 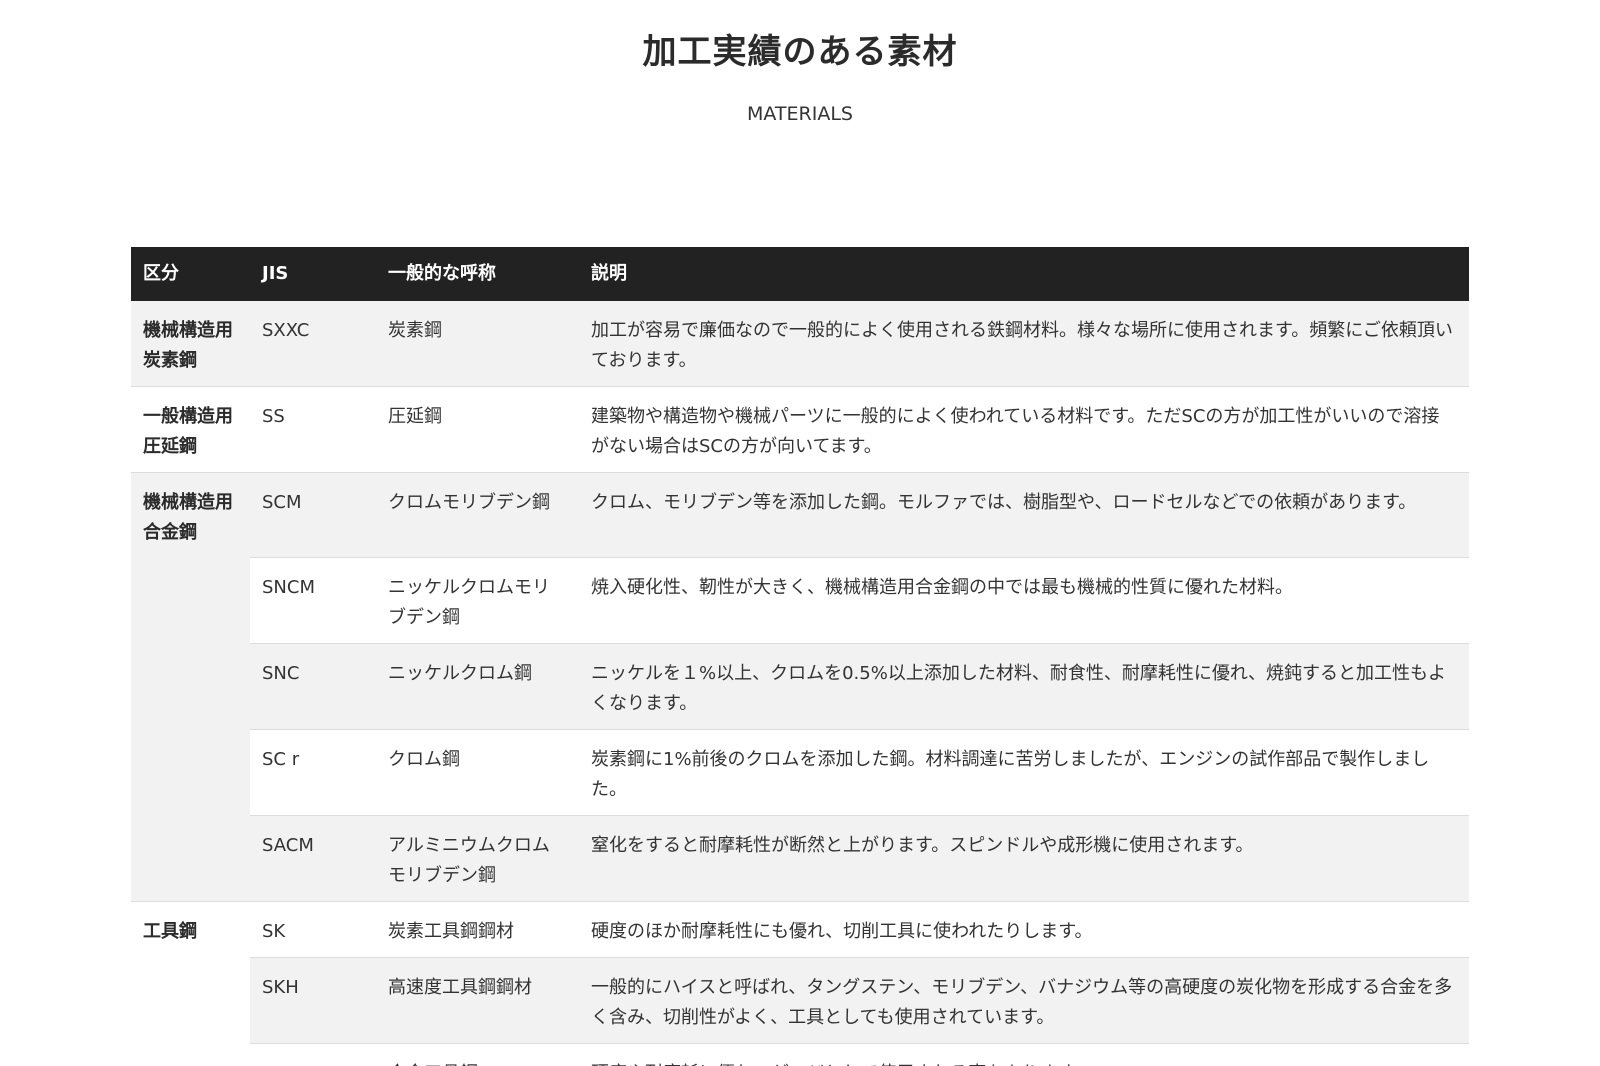 What do you see at coordinates (313, 429) in the screenshot?
I see `jis-cell: SS` at bounding box center [313, 429].